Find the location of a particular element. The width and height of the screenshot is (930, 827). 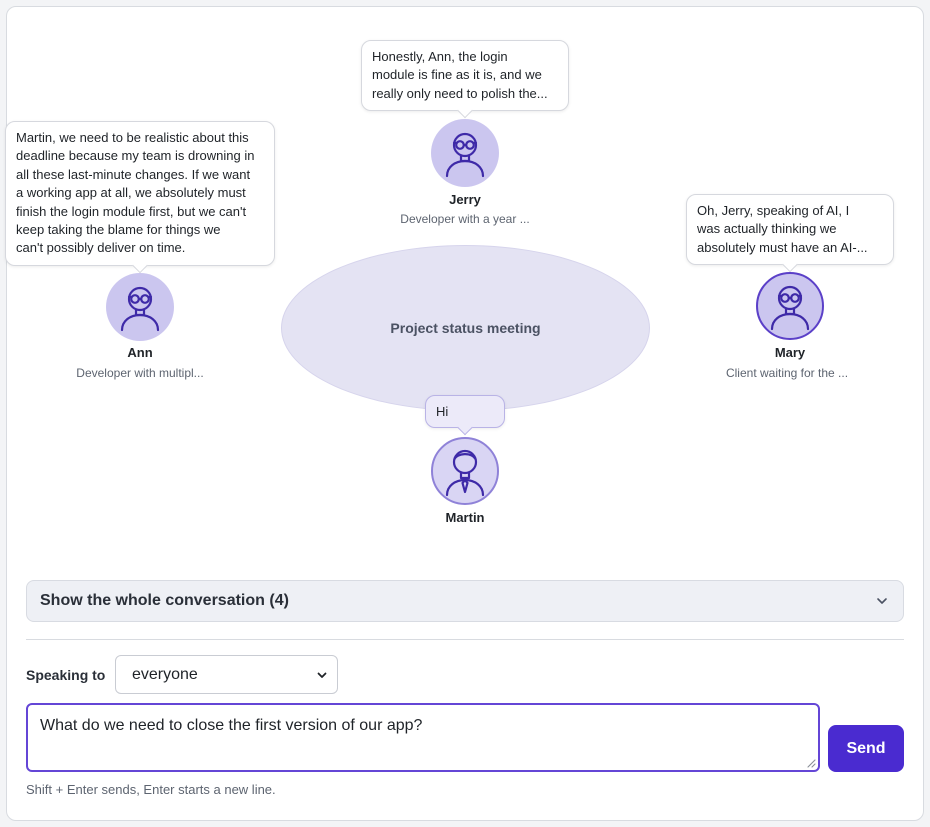

bubble-line: Oh, Jerry, speaking of AI, I is located at coordinates (773, 210).